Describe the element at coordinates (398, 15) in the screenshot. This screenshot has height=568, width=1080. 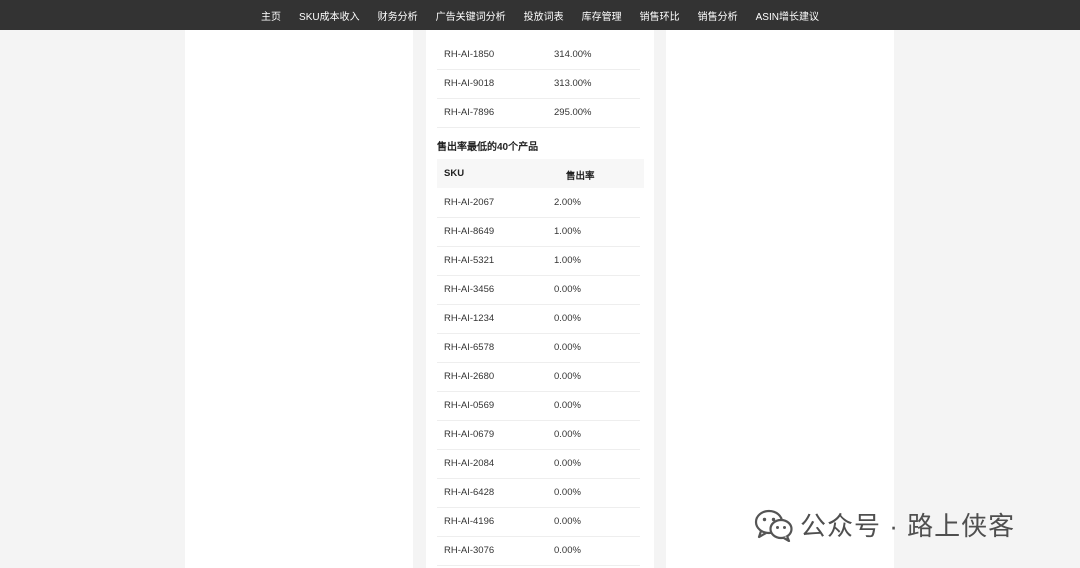
I see `nav-item-financial-analysis: 财务分析` at that location.